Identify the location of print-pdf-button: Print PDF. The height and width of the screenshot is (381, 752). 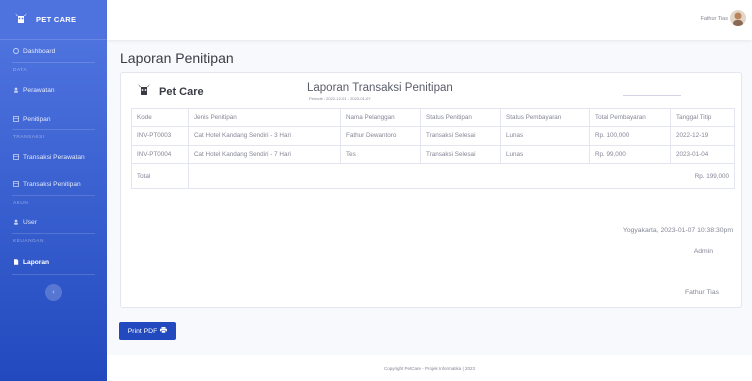
(147, 331).